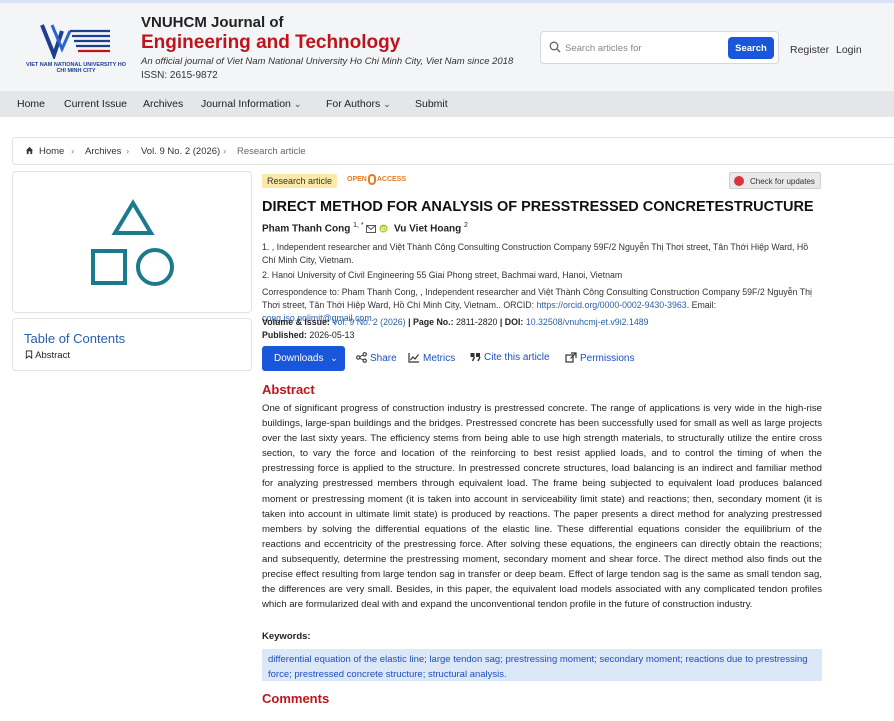 The image size is (894, 721). What do you see at coordinates (95, 104) in the screenshot?
I see `nav-current-issue: Current Issue` at bounding box center [95, 104].